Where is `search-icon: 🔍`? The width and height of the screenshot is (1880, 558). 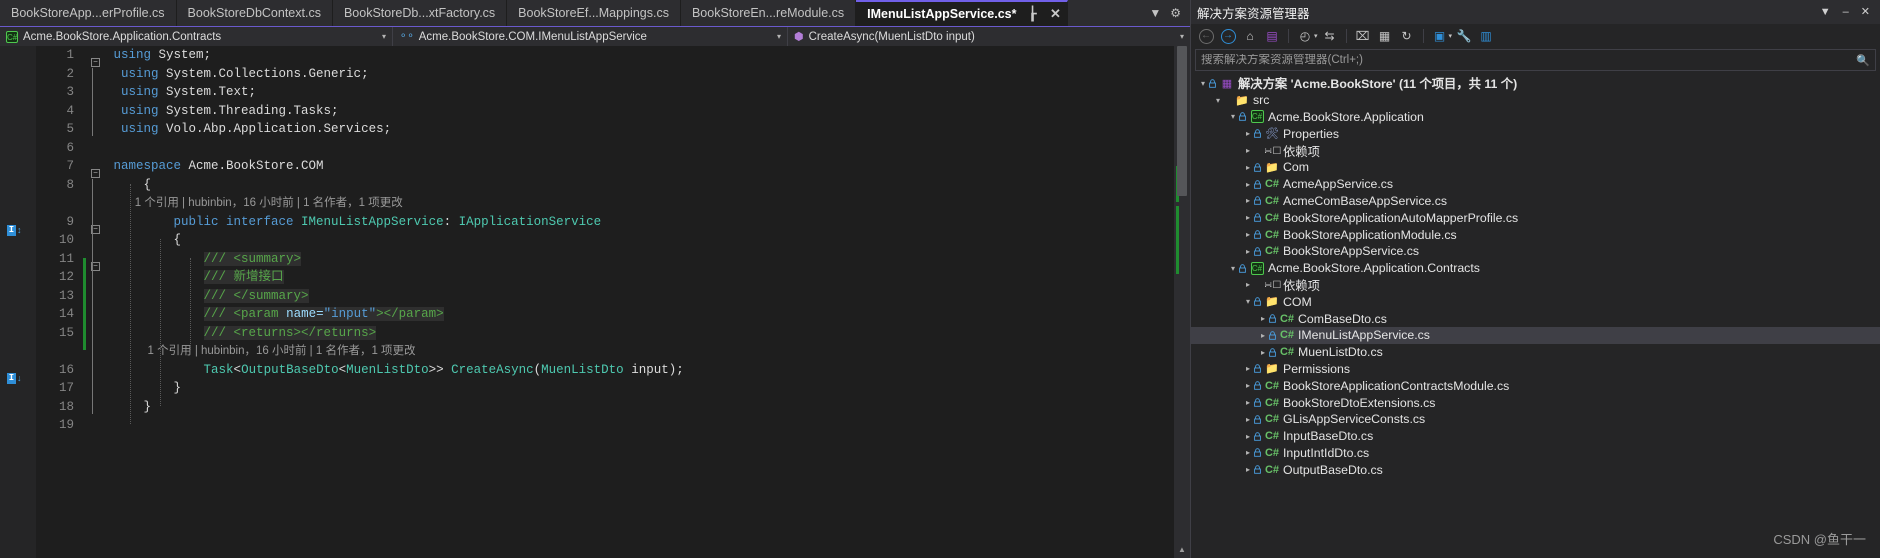
search-icon: 🔍 is located at coordinates (1863, 60).